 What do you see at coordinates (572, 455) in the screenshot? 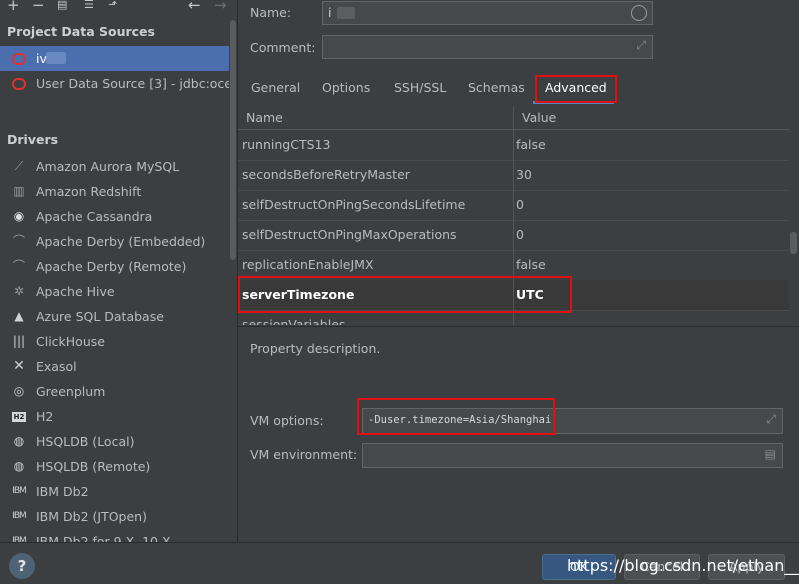
I see `vm-environment-field: ▤` at bounding box center [572, 455].